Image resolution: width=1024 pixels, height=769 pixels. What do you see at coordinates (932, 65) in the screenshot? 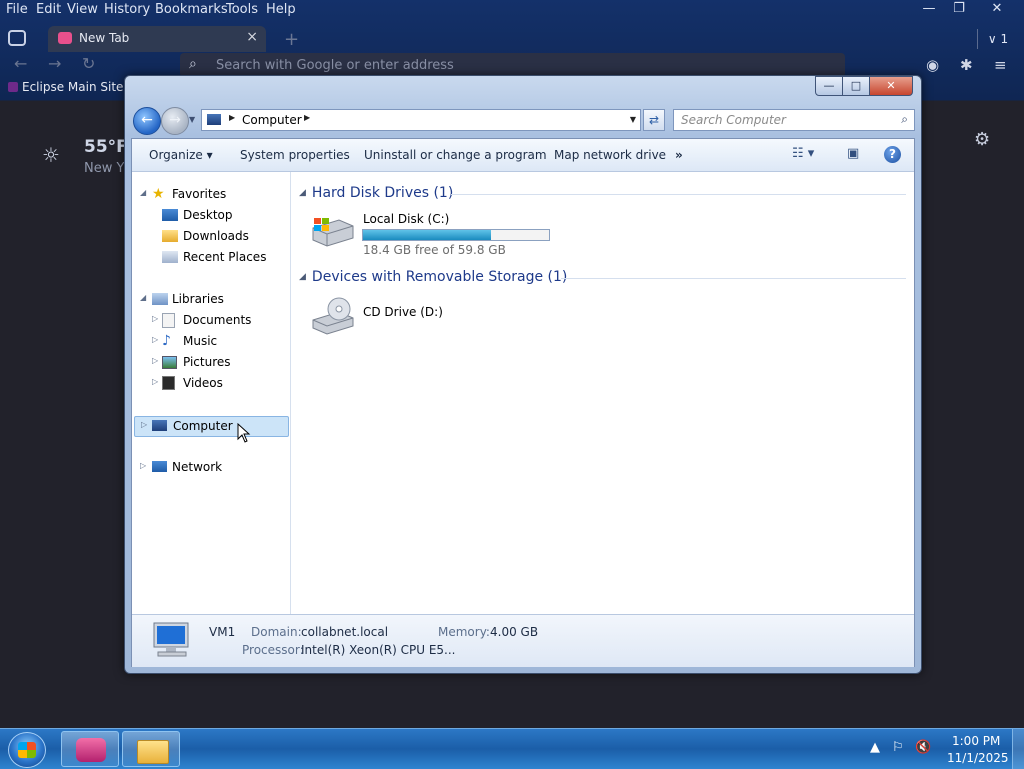
I see `account-icon: ◉` at bounding box center [932, 65].